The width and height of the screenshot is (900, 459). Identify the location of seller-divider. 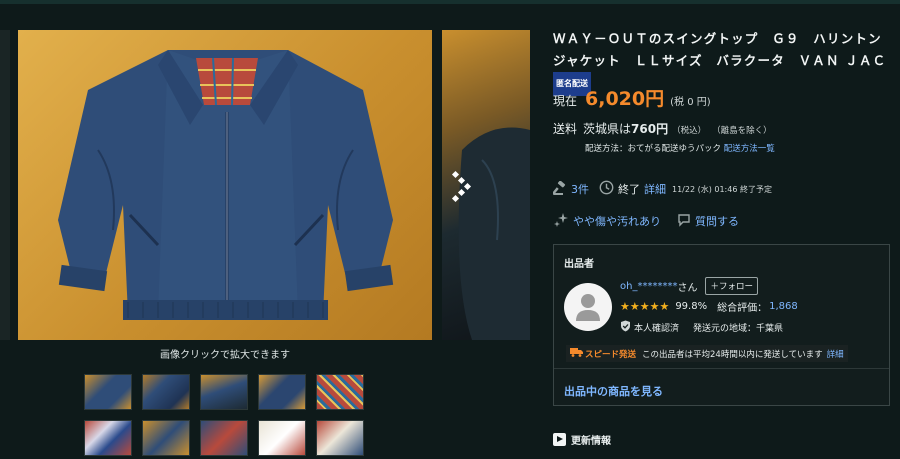
(721, 368).